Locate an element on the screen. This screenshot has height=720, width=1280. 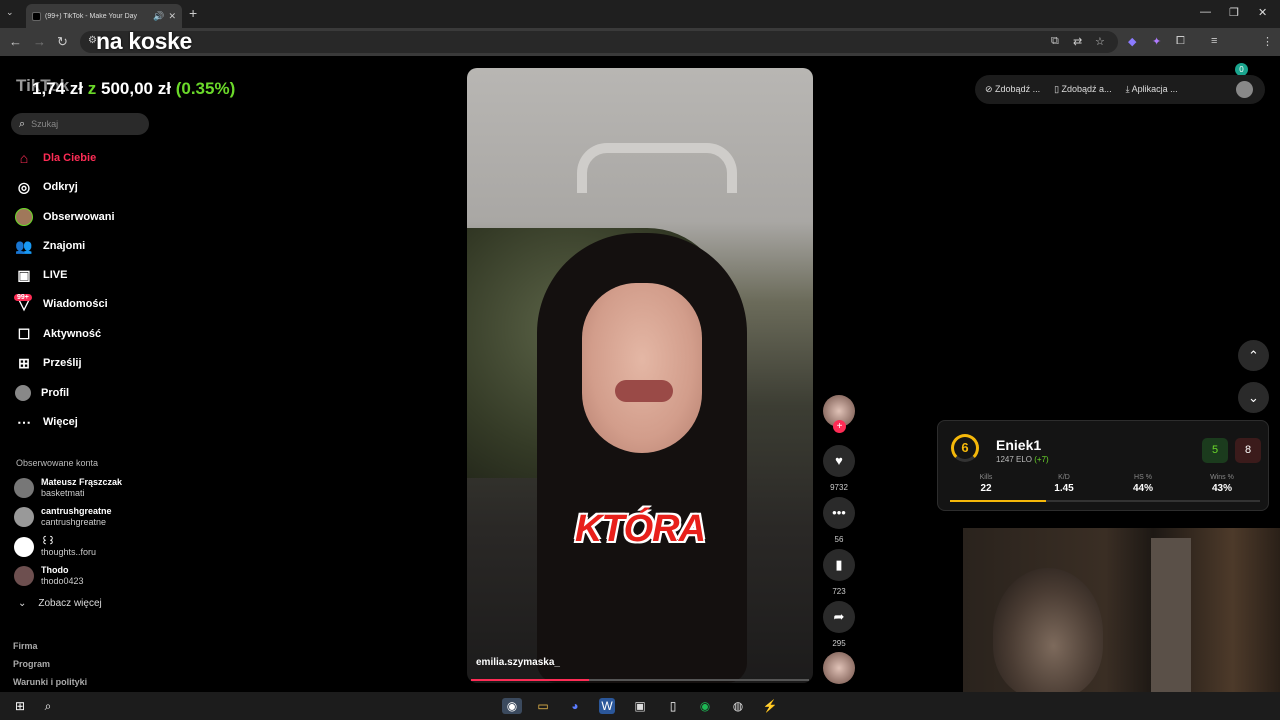
spotify-icon: ◉ is located at coordinates (705, 706).